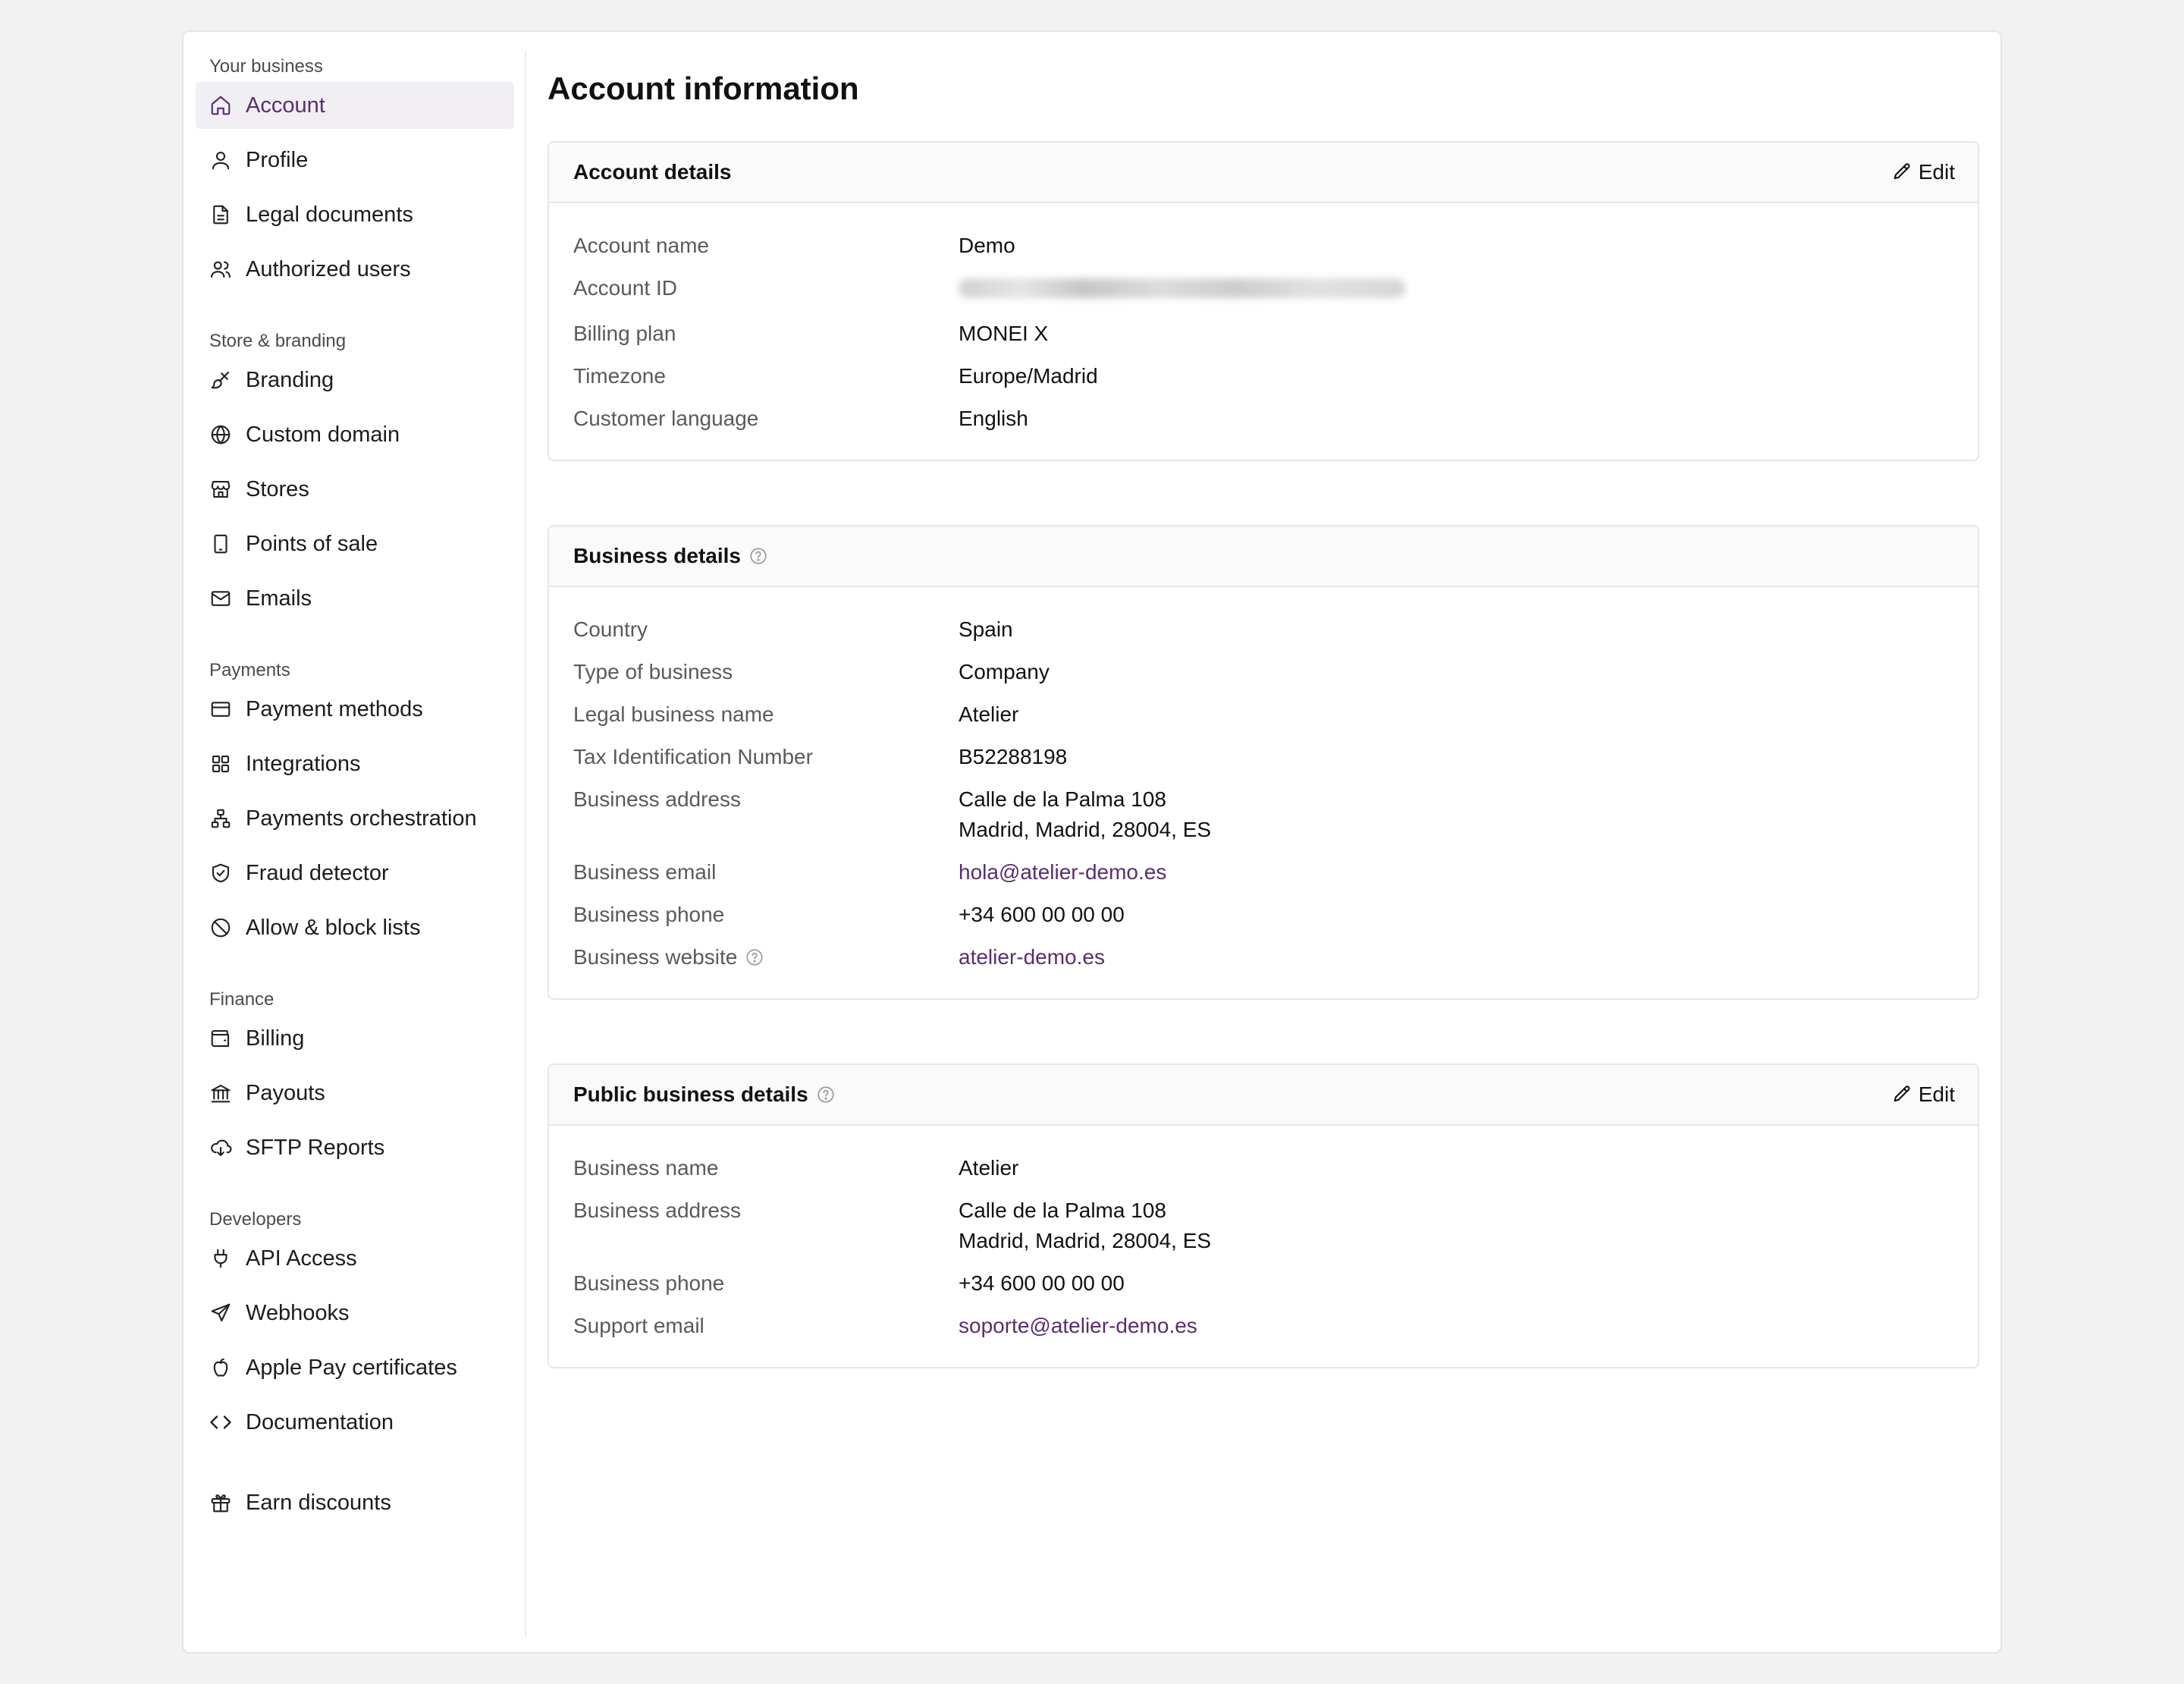  What do you see at coordinates (703, 88) in the screenshot?
I see `page-title: Account information` at bounding box center [703, 88].